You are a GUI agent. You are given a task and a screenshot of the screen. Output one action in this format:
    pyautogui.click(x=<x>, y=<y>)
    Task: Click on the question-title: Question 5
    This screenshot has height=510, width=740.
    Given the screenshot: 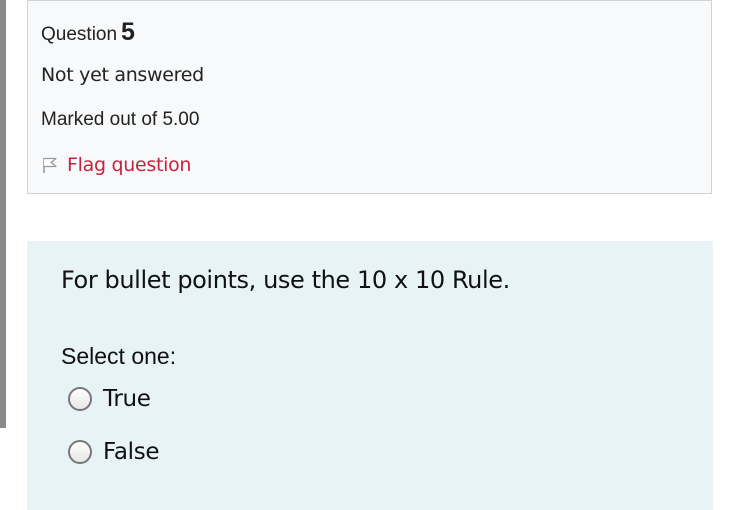 What is the action you would take?
    pyautogui.click(x=88, y=32)
    